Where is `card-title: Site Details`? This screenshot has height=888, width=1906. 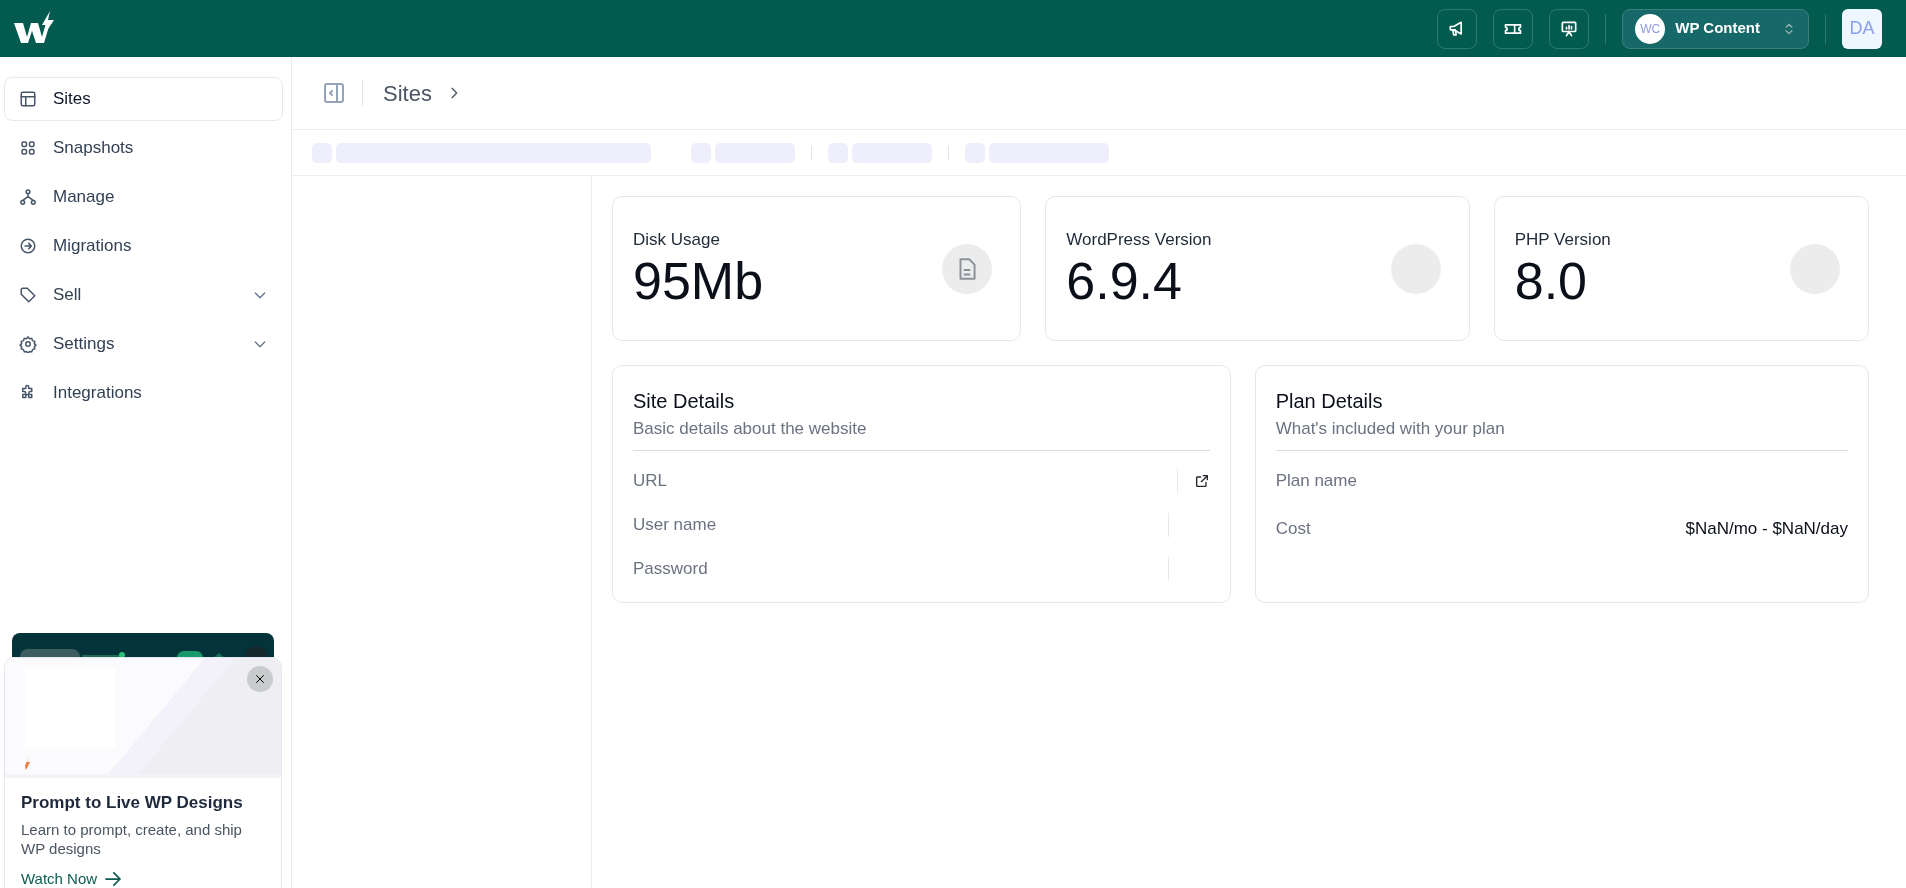 card-title: Site Details is located at coordinates (684, 401).